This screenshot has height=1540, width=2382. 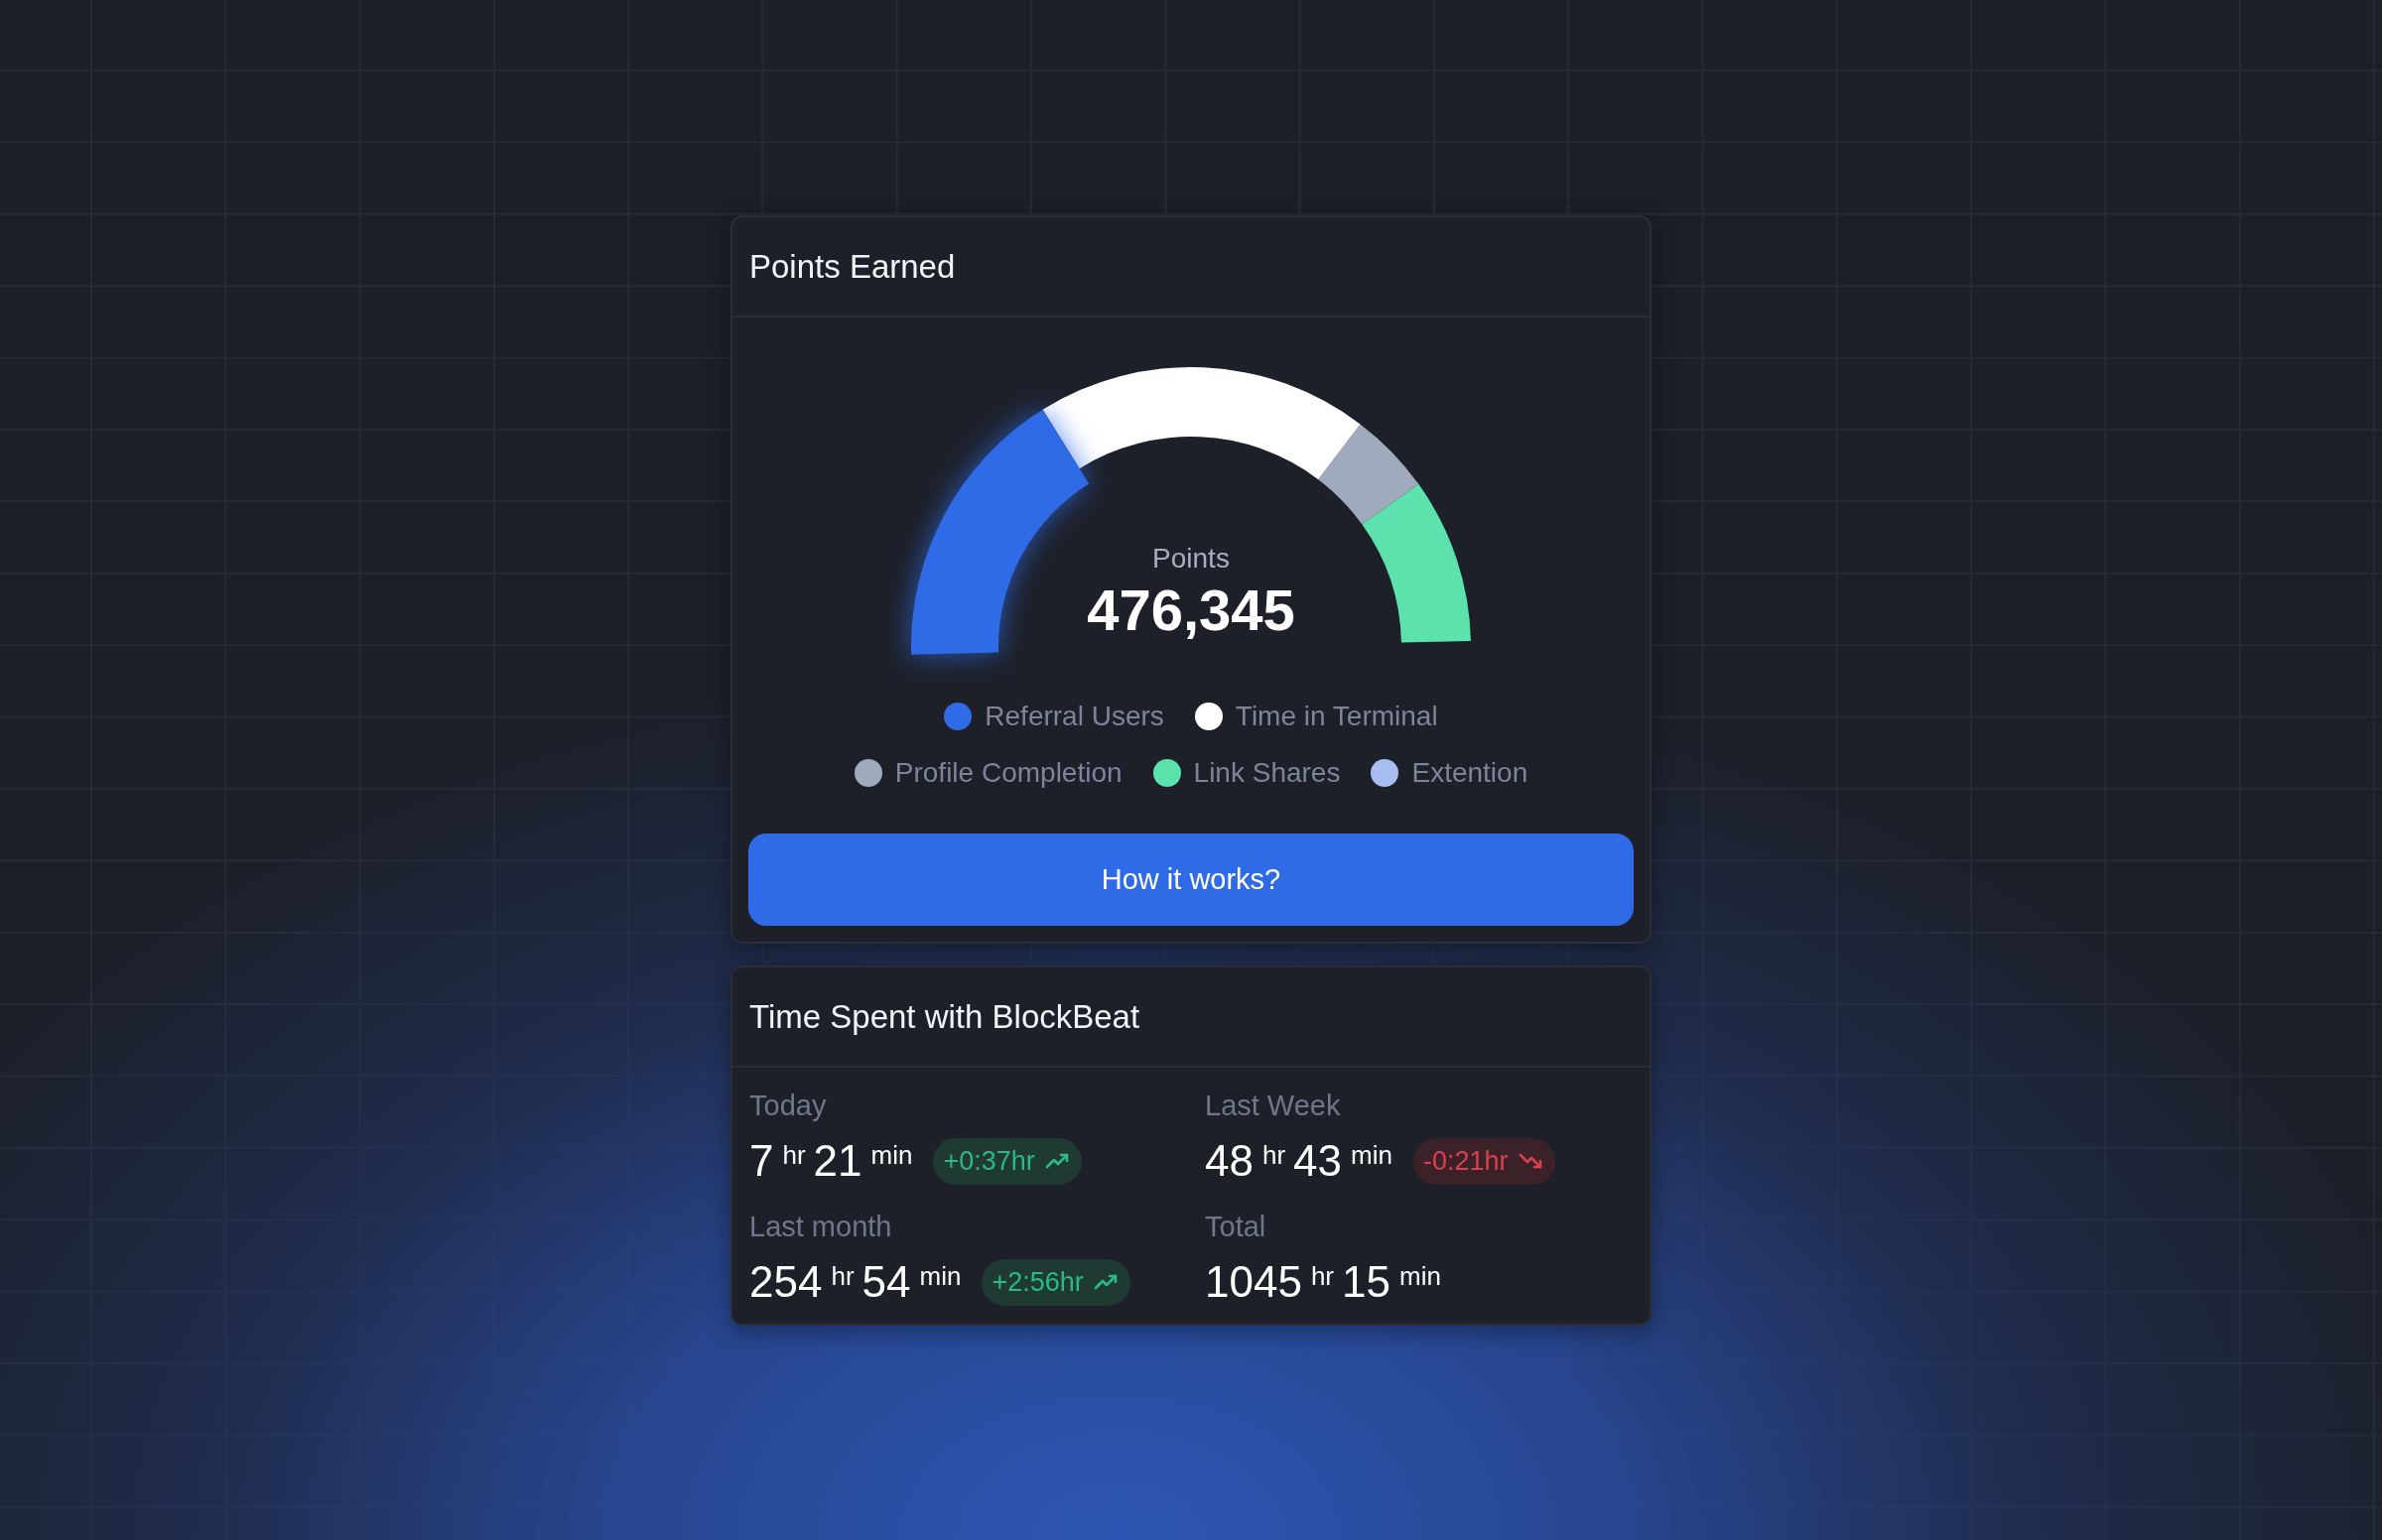 What do you see at coordinates (1465, 1161) in the screenshot?
I see `change-value: -0:21hr` at bounding box center [1465, 1161].